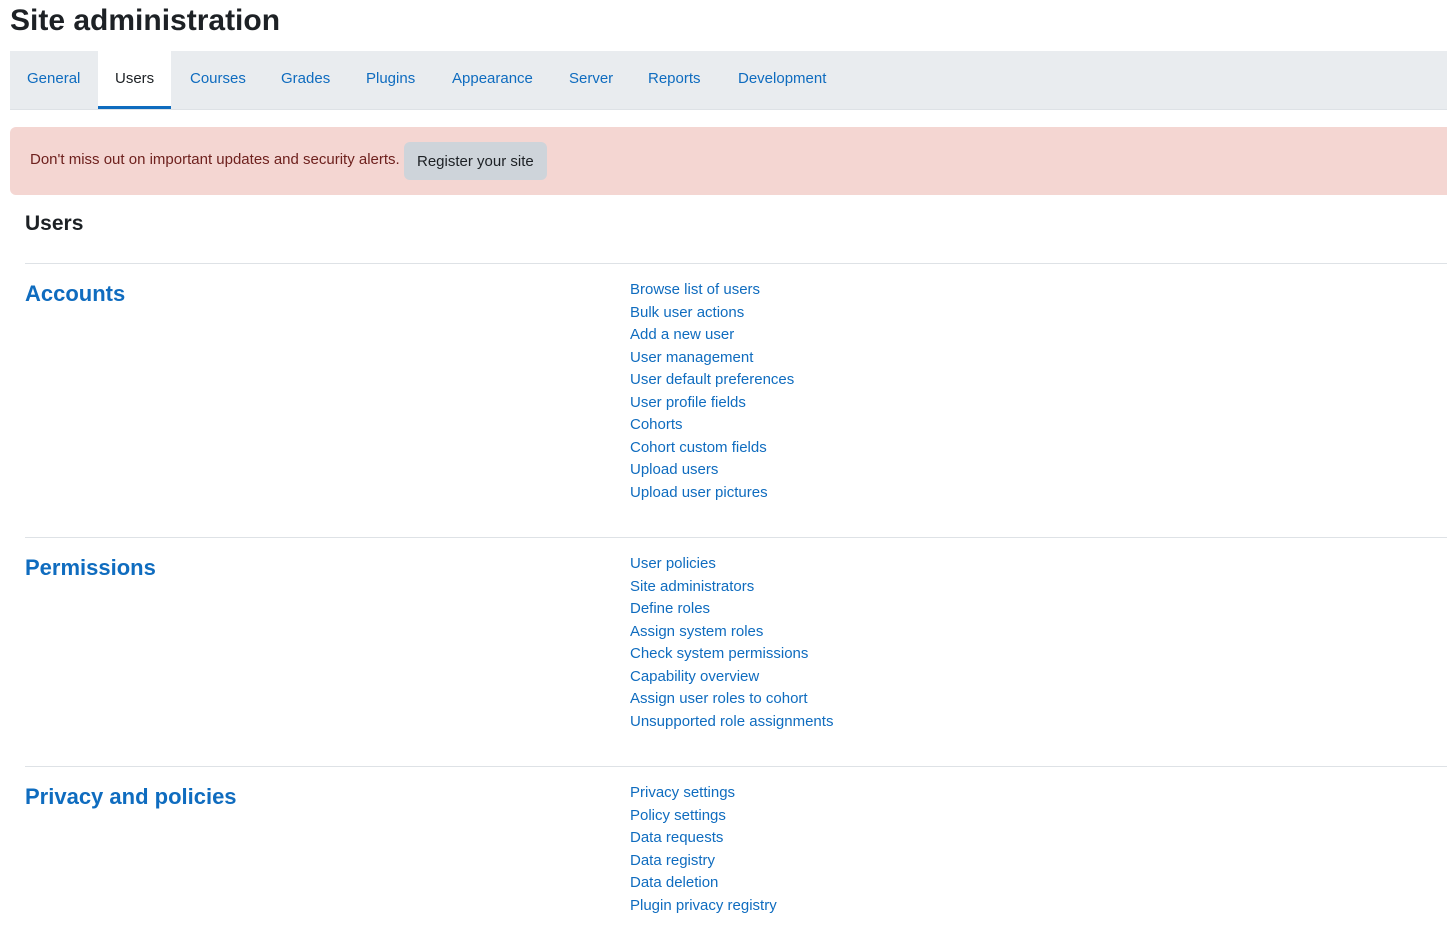 The width and height of the screenshot is (1447, 931). What do you see at coordinates (674, 882) in the screenshot?
I see `link-data-deletion: Data deletion` at bounding box center [674, 882].